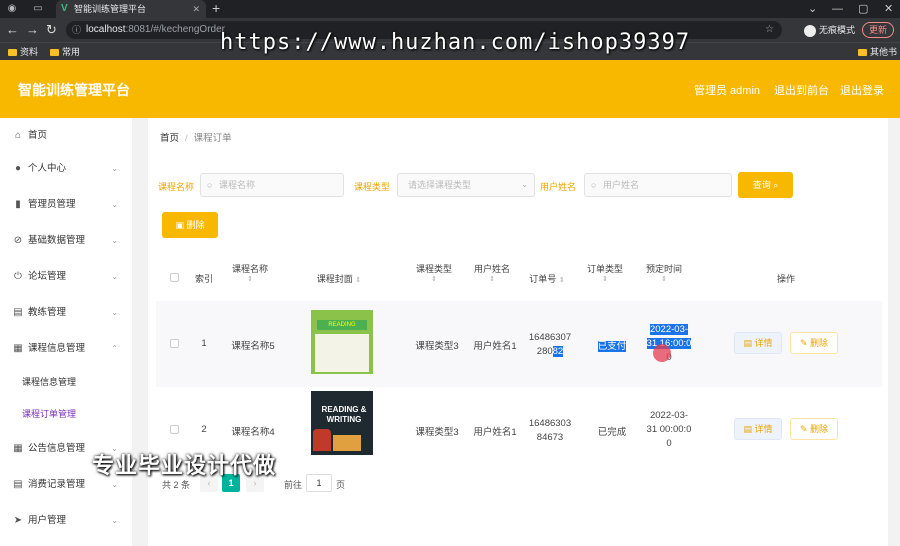 The width and height of the screenshot is (900, 546). I want to click on order-no-line2: 84673, so click(550, 437).